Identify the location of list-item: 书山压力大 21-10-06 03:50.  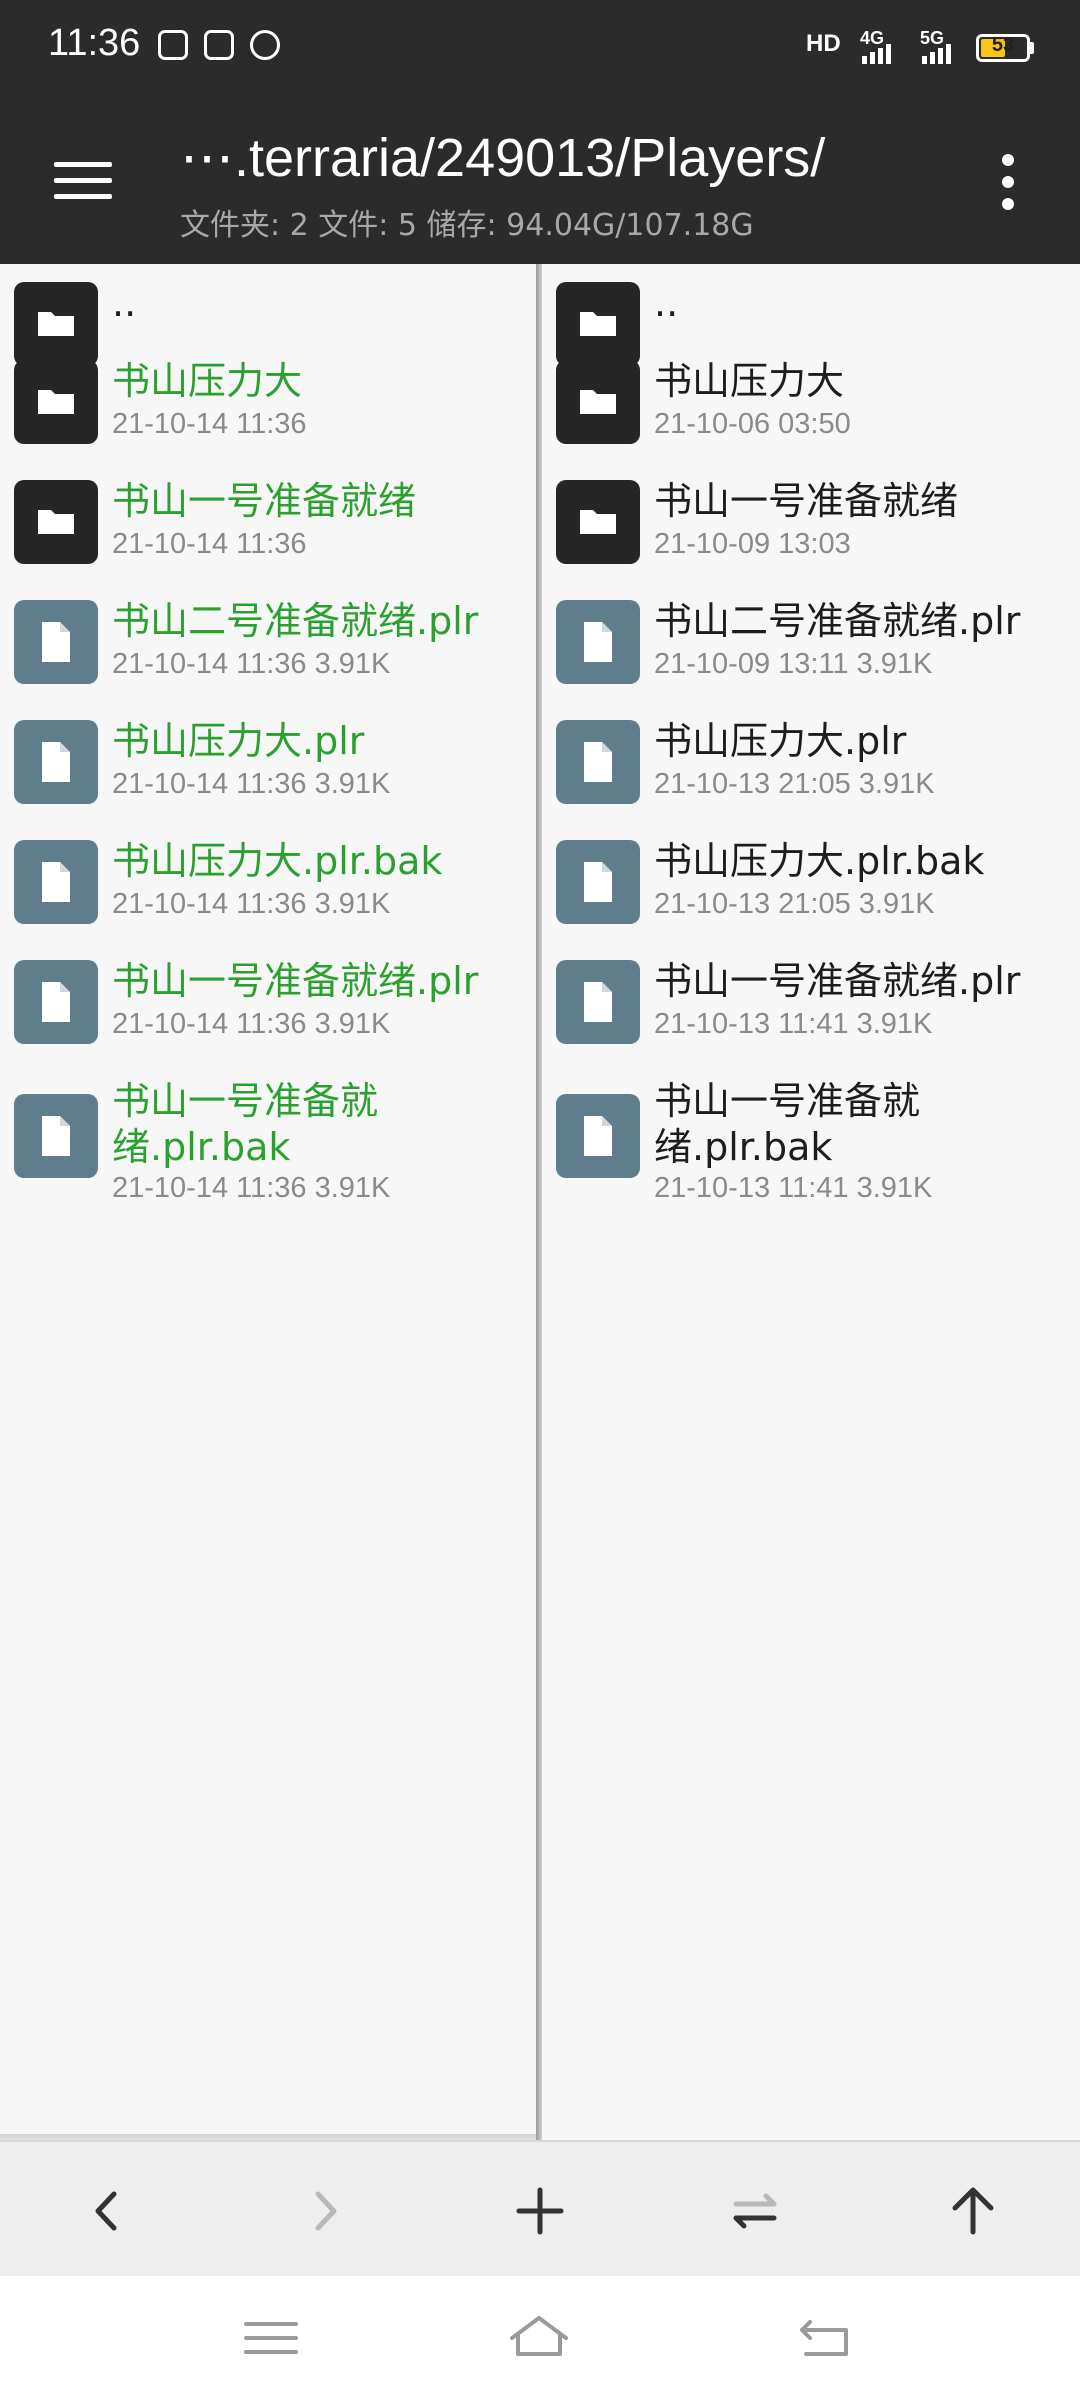
(811, 402).